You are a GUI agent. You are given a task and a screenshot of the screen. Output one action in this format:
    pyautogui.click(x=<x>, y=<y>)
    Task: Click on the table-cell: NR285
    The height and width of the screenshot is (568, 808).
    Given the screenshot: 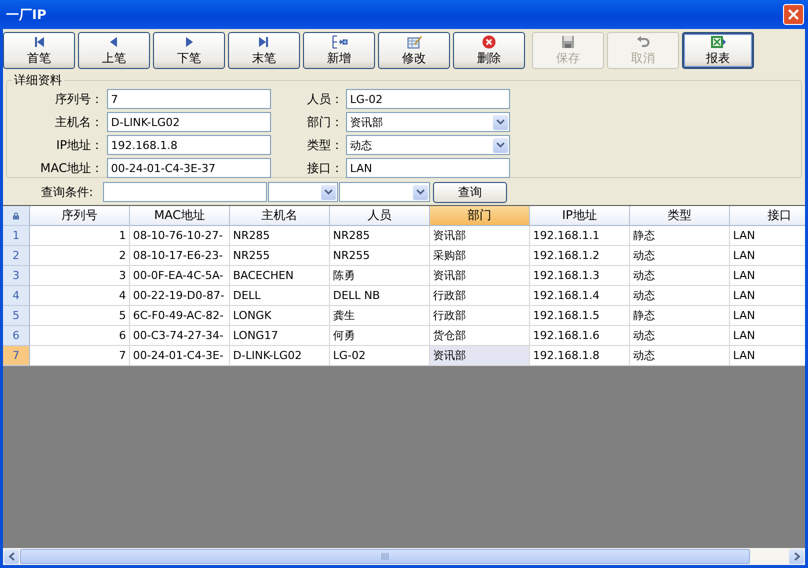 What is the action you would take?
    pyautogui.click(x=380, y=236)
    